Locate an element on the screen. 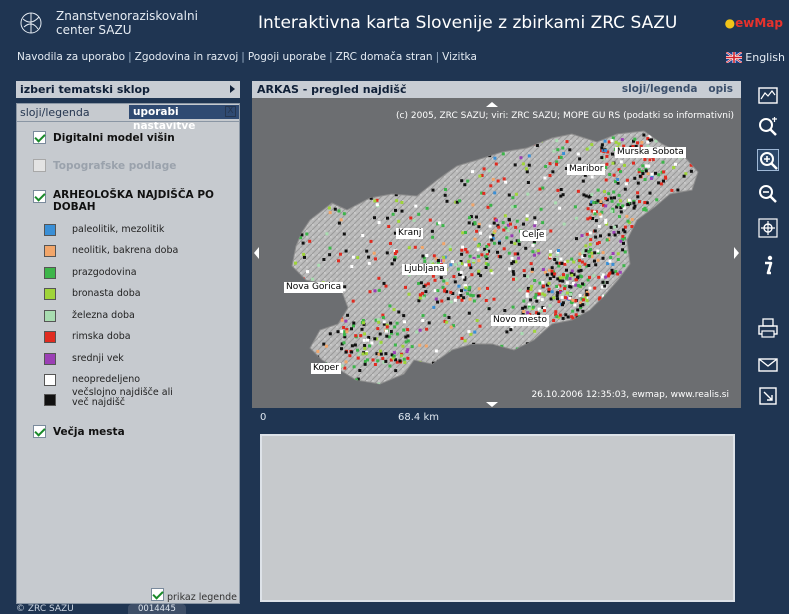 The image size is (789, 614). tab-legend: sloji/legenda is located at coordinates (55, 112).